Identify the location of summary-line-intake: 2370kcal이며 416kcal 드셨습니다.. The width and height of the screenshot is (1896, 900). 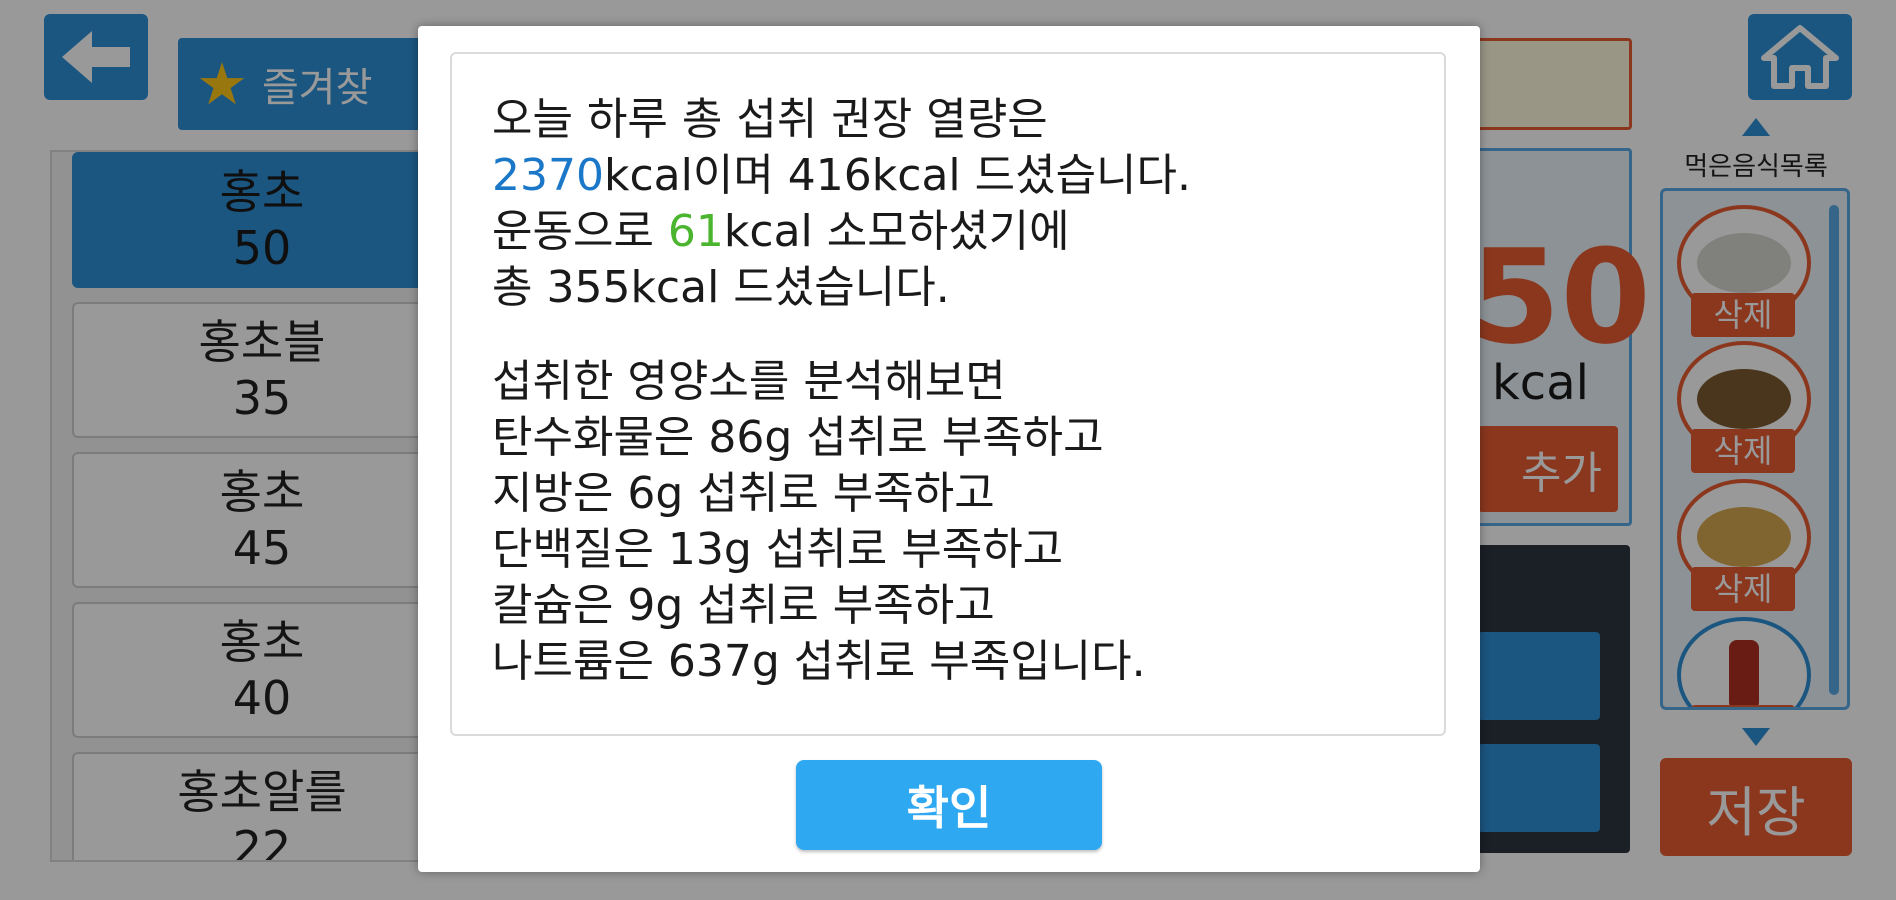
(968, 176).